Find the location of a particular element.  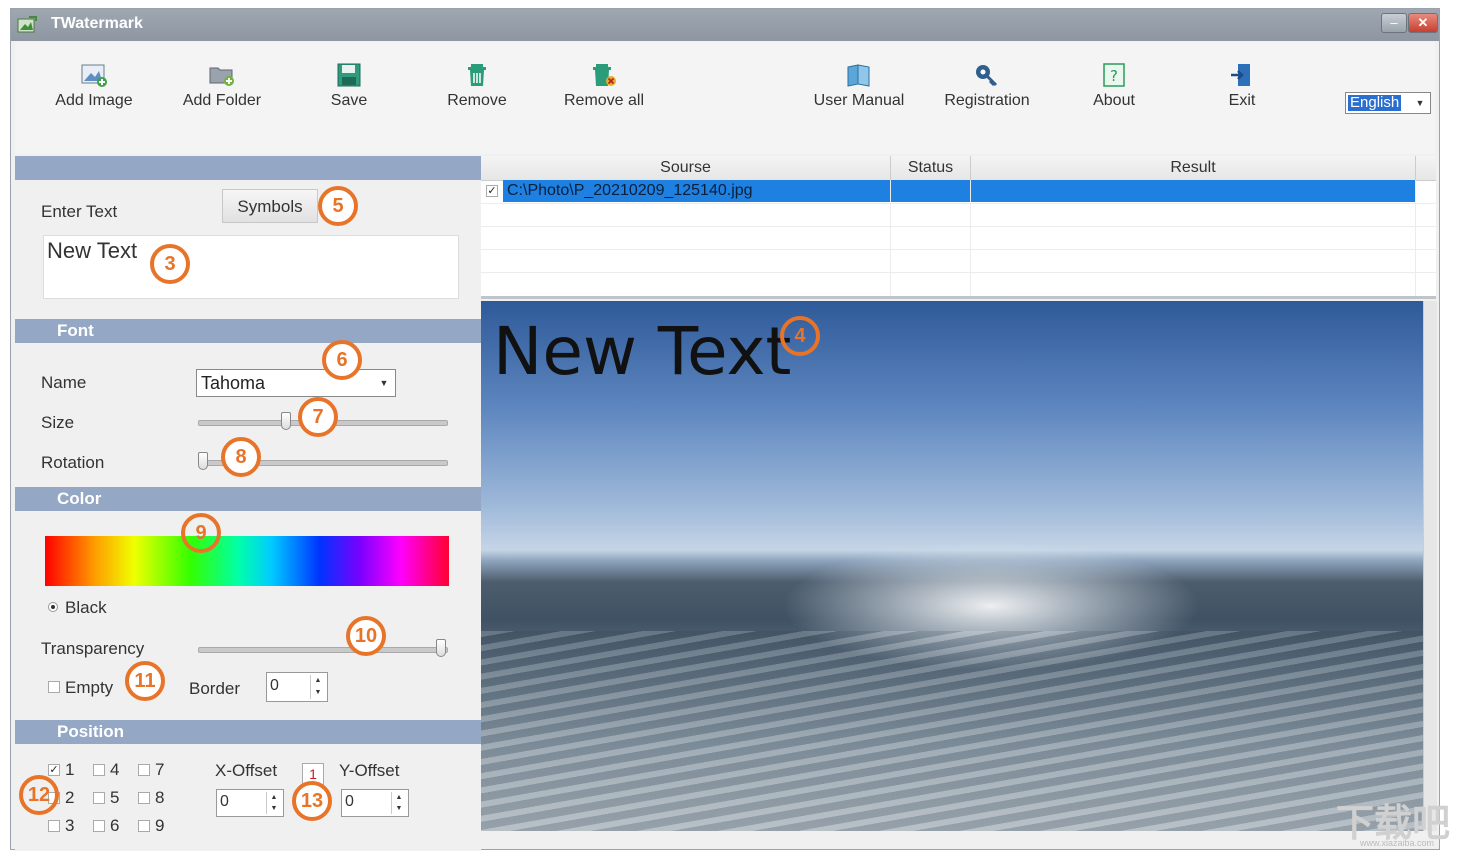

registration-button: Registration is located at coordinates (987, 92).